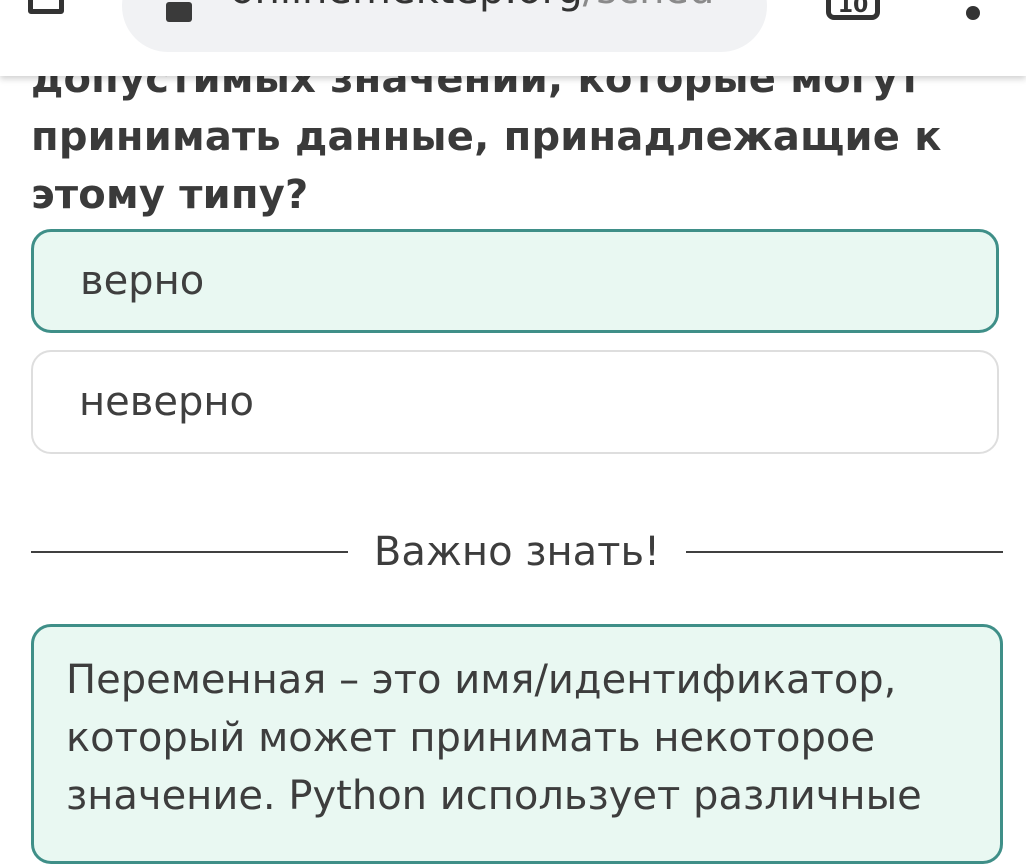 The width and height of the screenshot is (1026, 864). What do you see at coordinates (46, 7) in the screenshot?
I see `home-icon` at bounding box center [46, 7].